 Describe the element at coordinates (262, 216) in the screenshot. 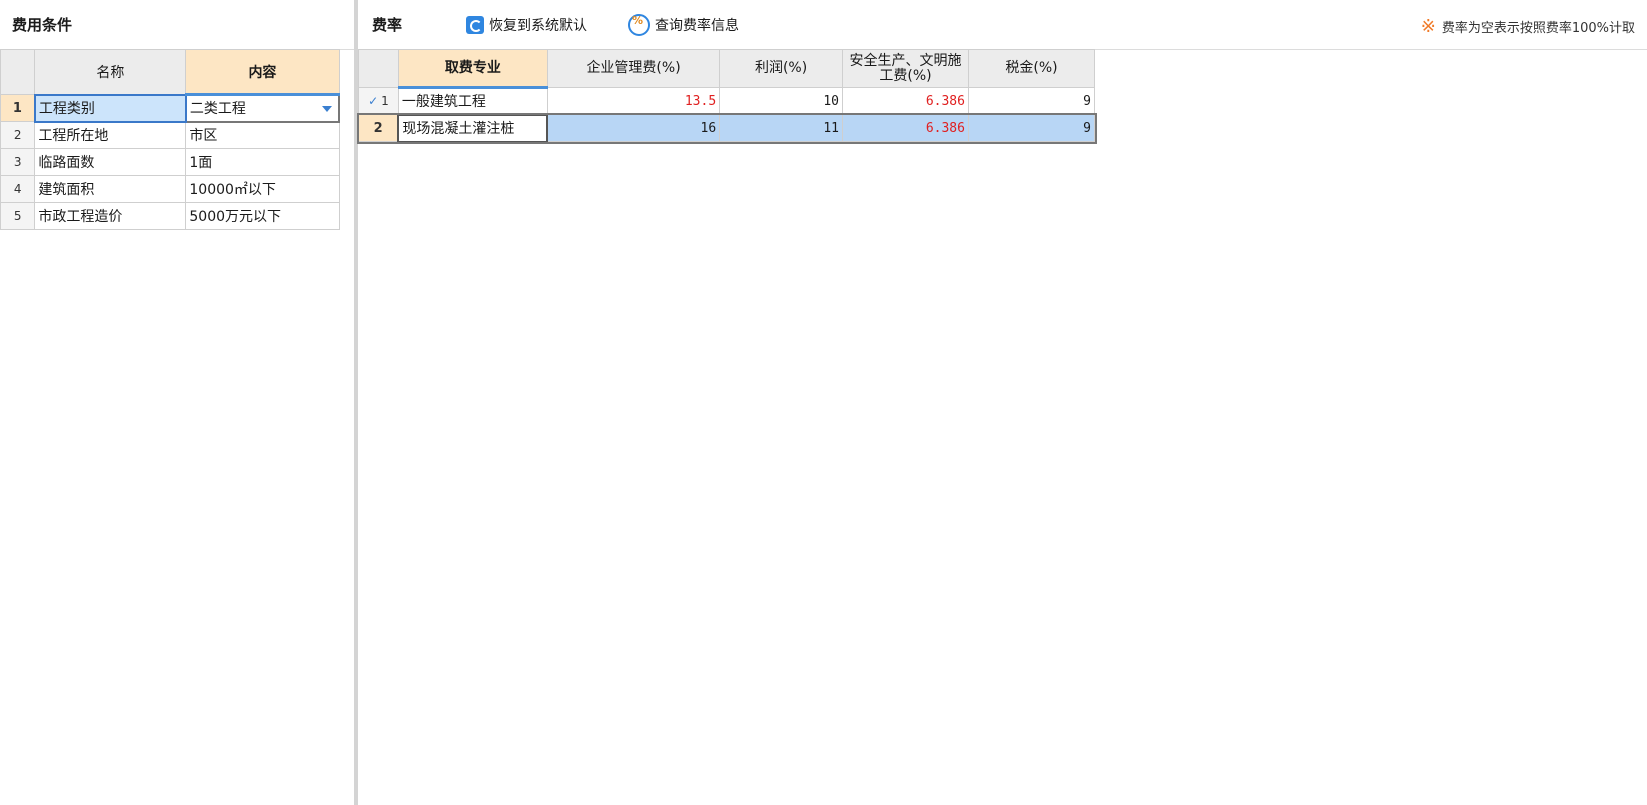

I see `condition-value: 5000万元以下` at that location.